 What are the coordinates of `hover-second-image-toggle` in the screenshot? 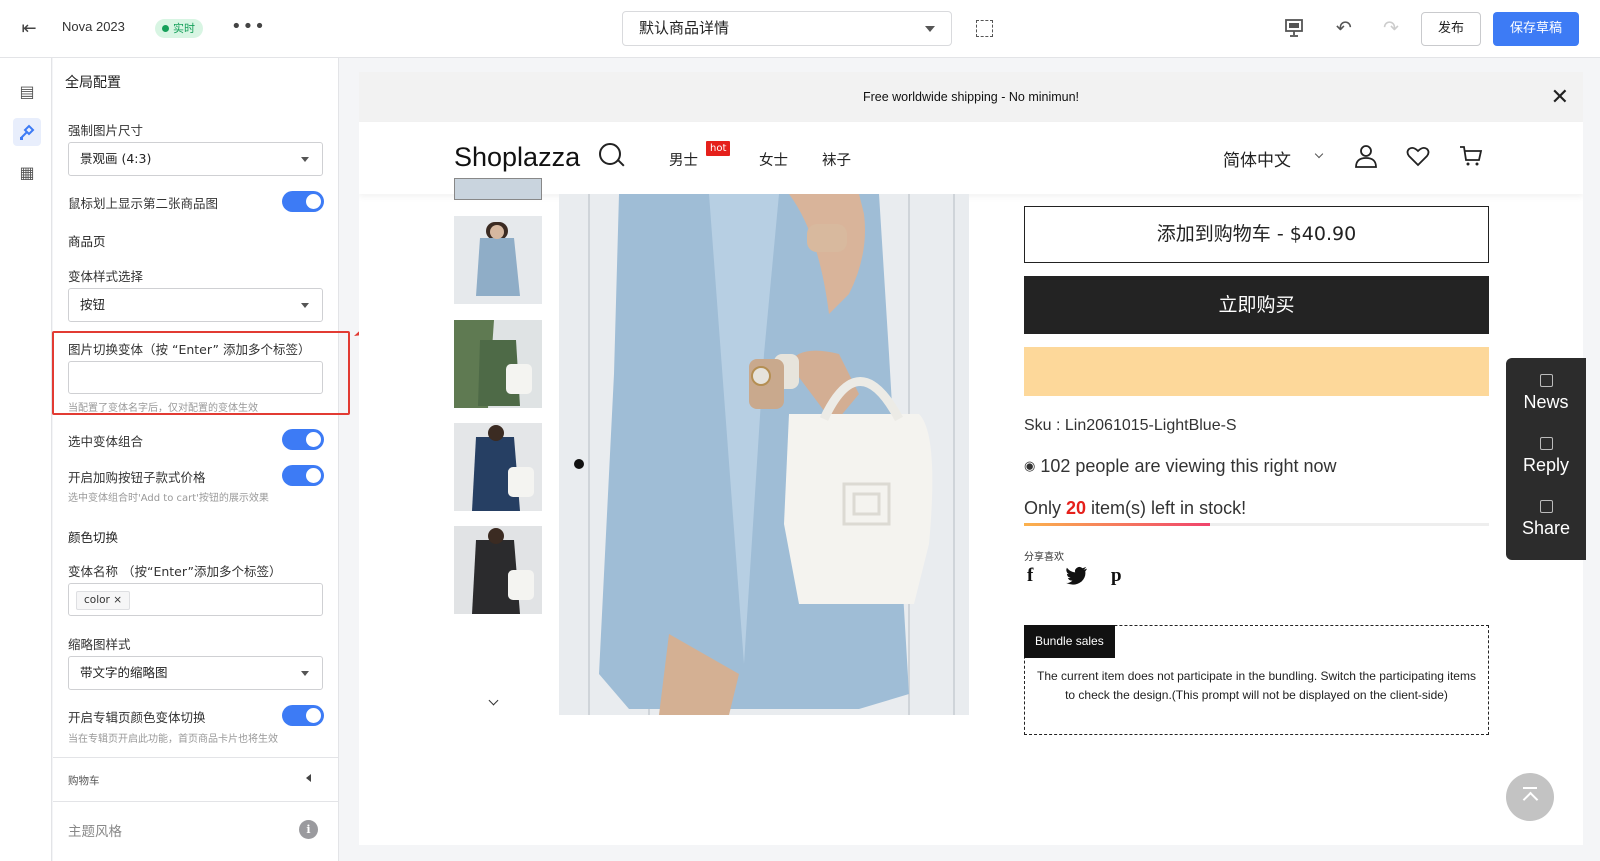 It's located at (303, 201).